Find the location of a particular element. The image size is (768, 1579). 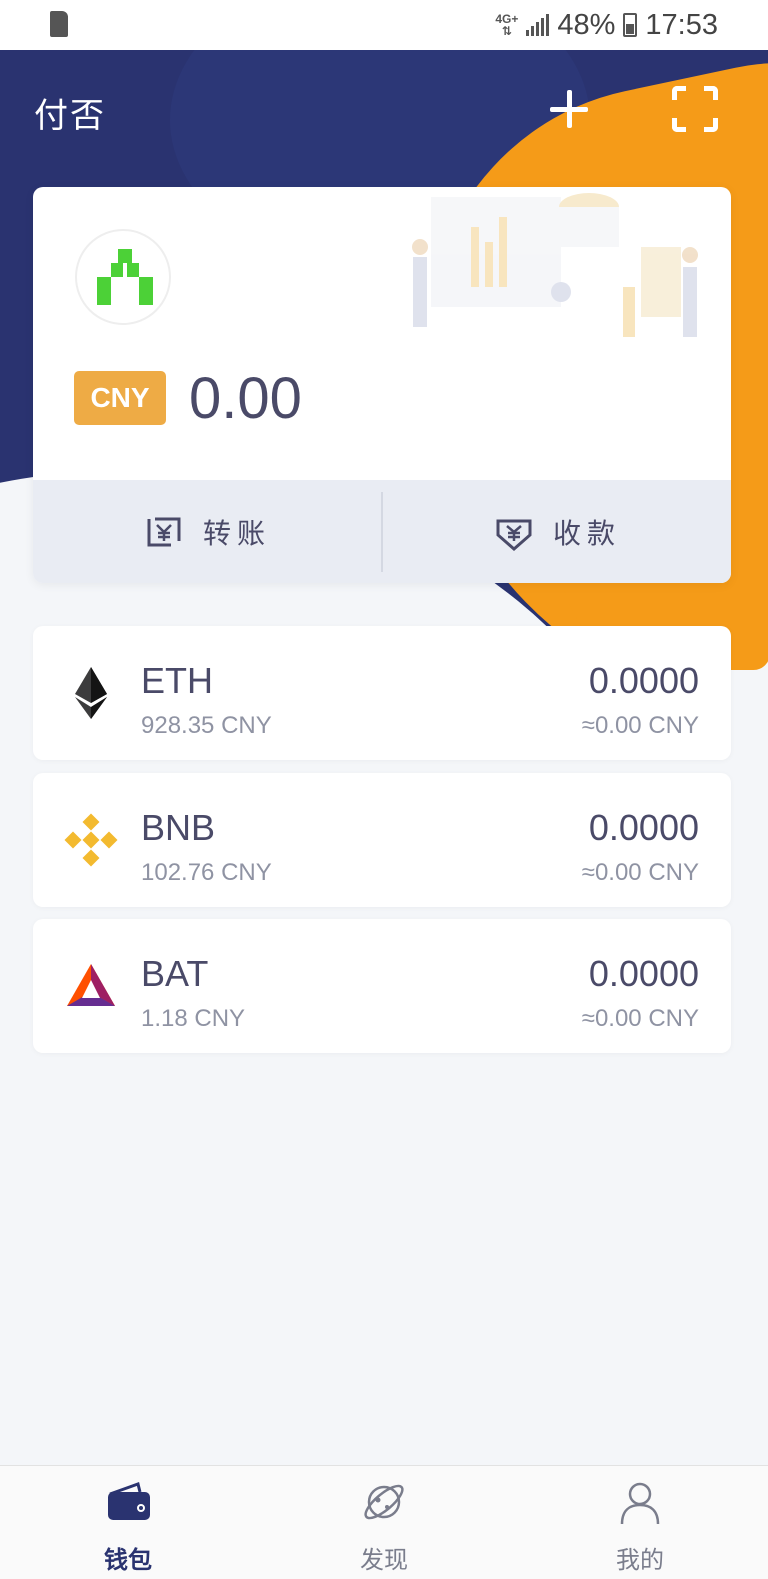

user-icon is located at coordinates (640, 1503).